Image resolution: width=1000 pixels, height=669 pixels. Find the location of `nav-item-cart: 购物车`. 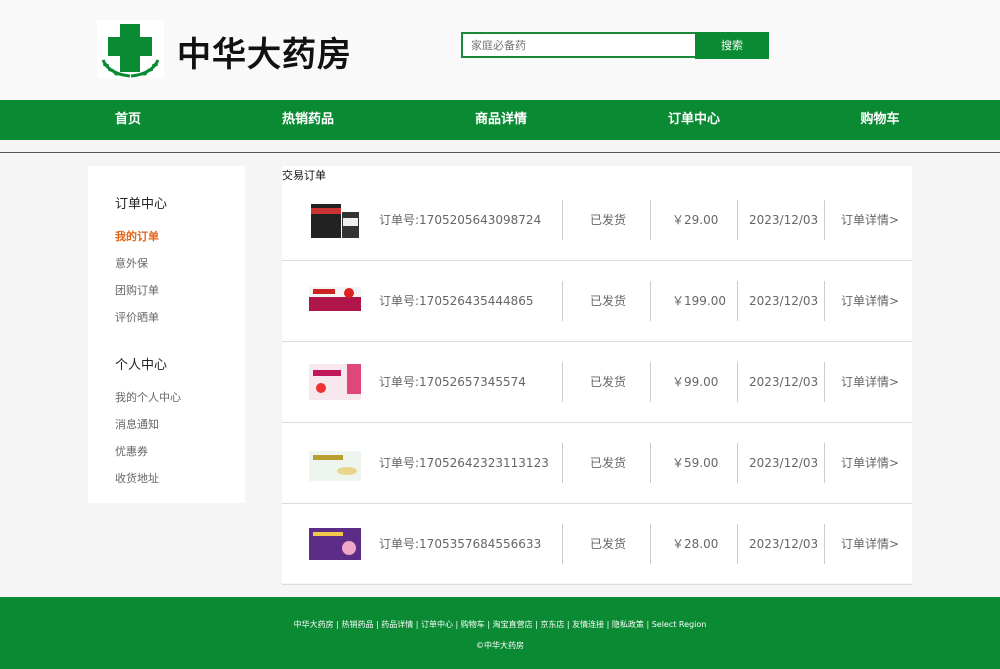

nav-item-cart: 购物车 is located at coordinates (880, 120).